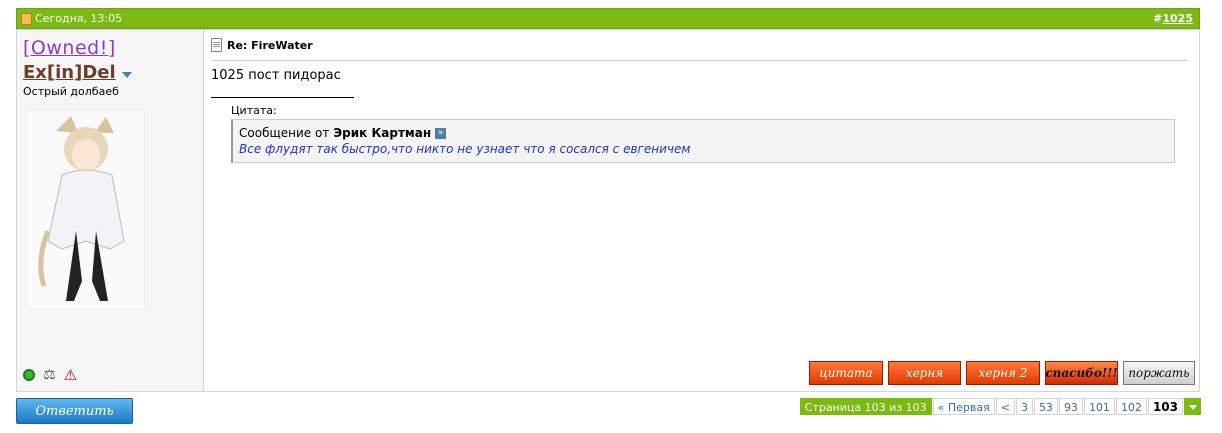  What do you see at coordinates (26, 18) in the screenshot?
I see `post-status-icon` at bounding box center [26, 18].